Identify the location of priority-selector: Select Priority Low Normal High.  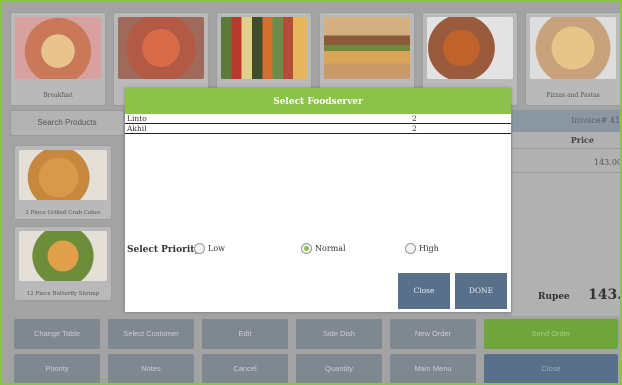
(318, 251).